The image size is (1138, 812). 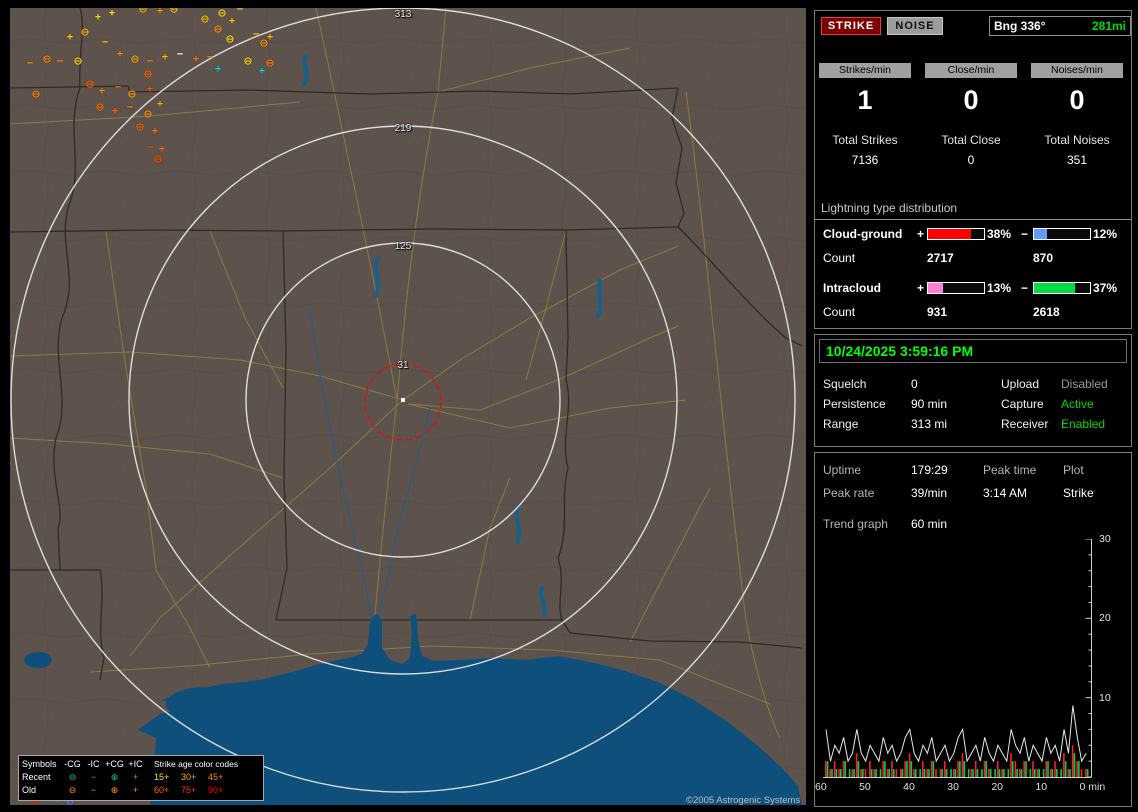 What do you see at coordinates (1077, 70) in the screenshot?
I see `noises-per-min-button: Noises/min` at bounding box center [1077, 70].